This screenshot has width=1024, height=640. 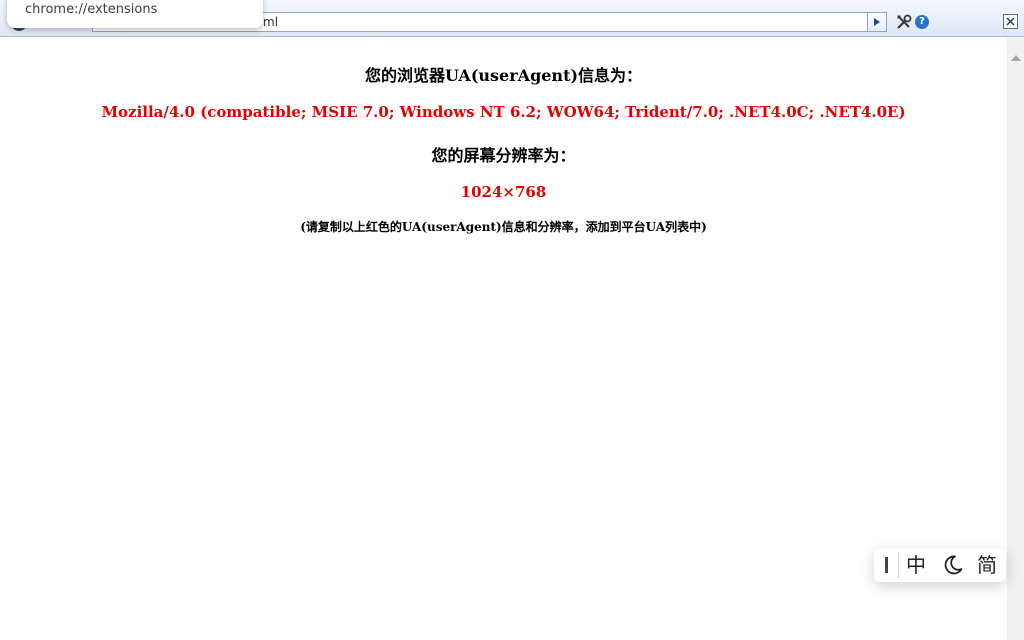 I want to click on vertical-scrollbar, so click(x=1015, y=338).